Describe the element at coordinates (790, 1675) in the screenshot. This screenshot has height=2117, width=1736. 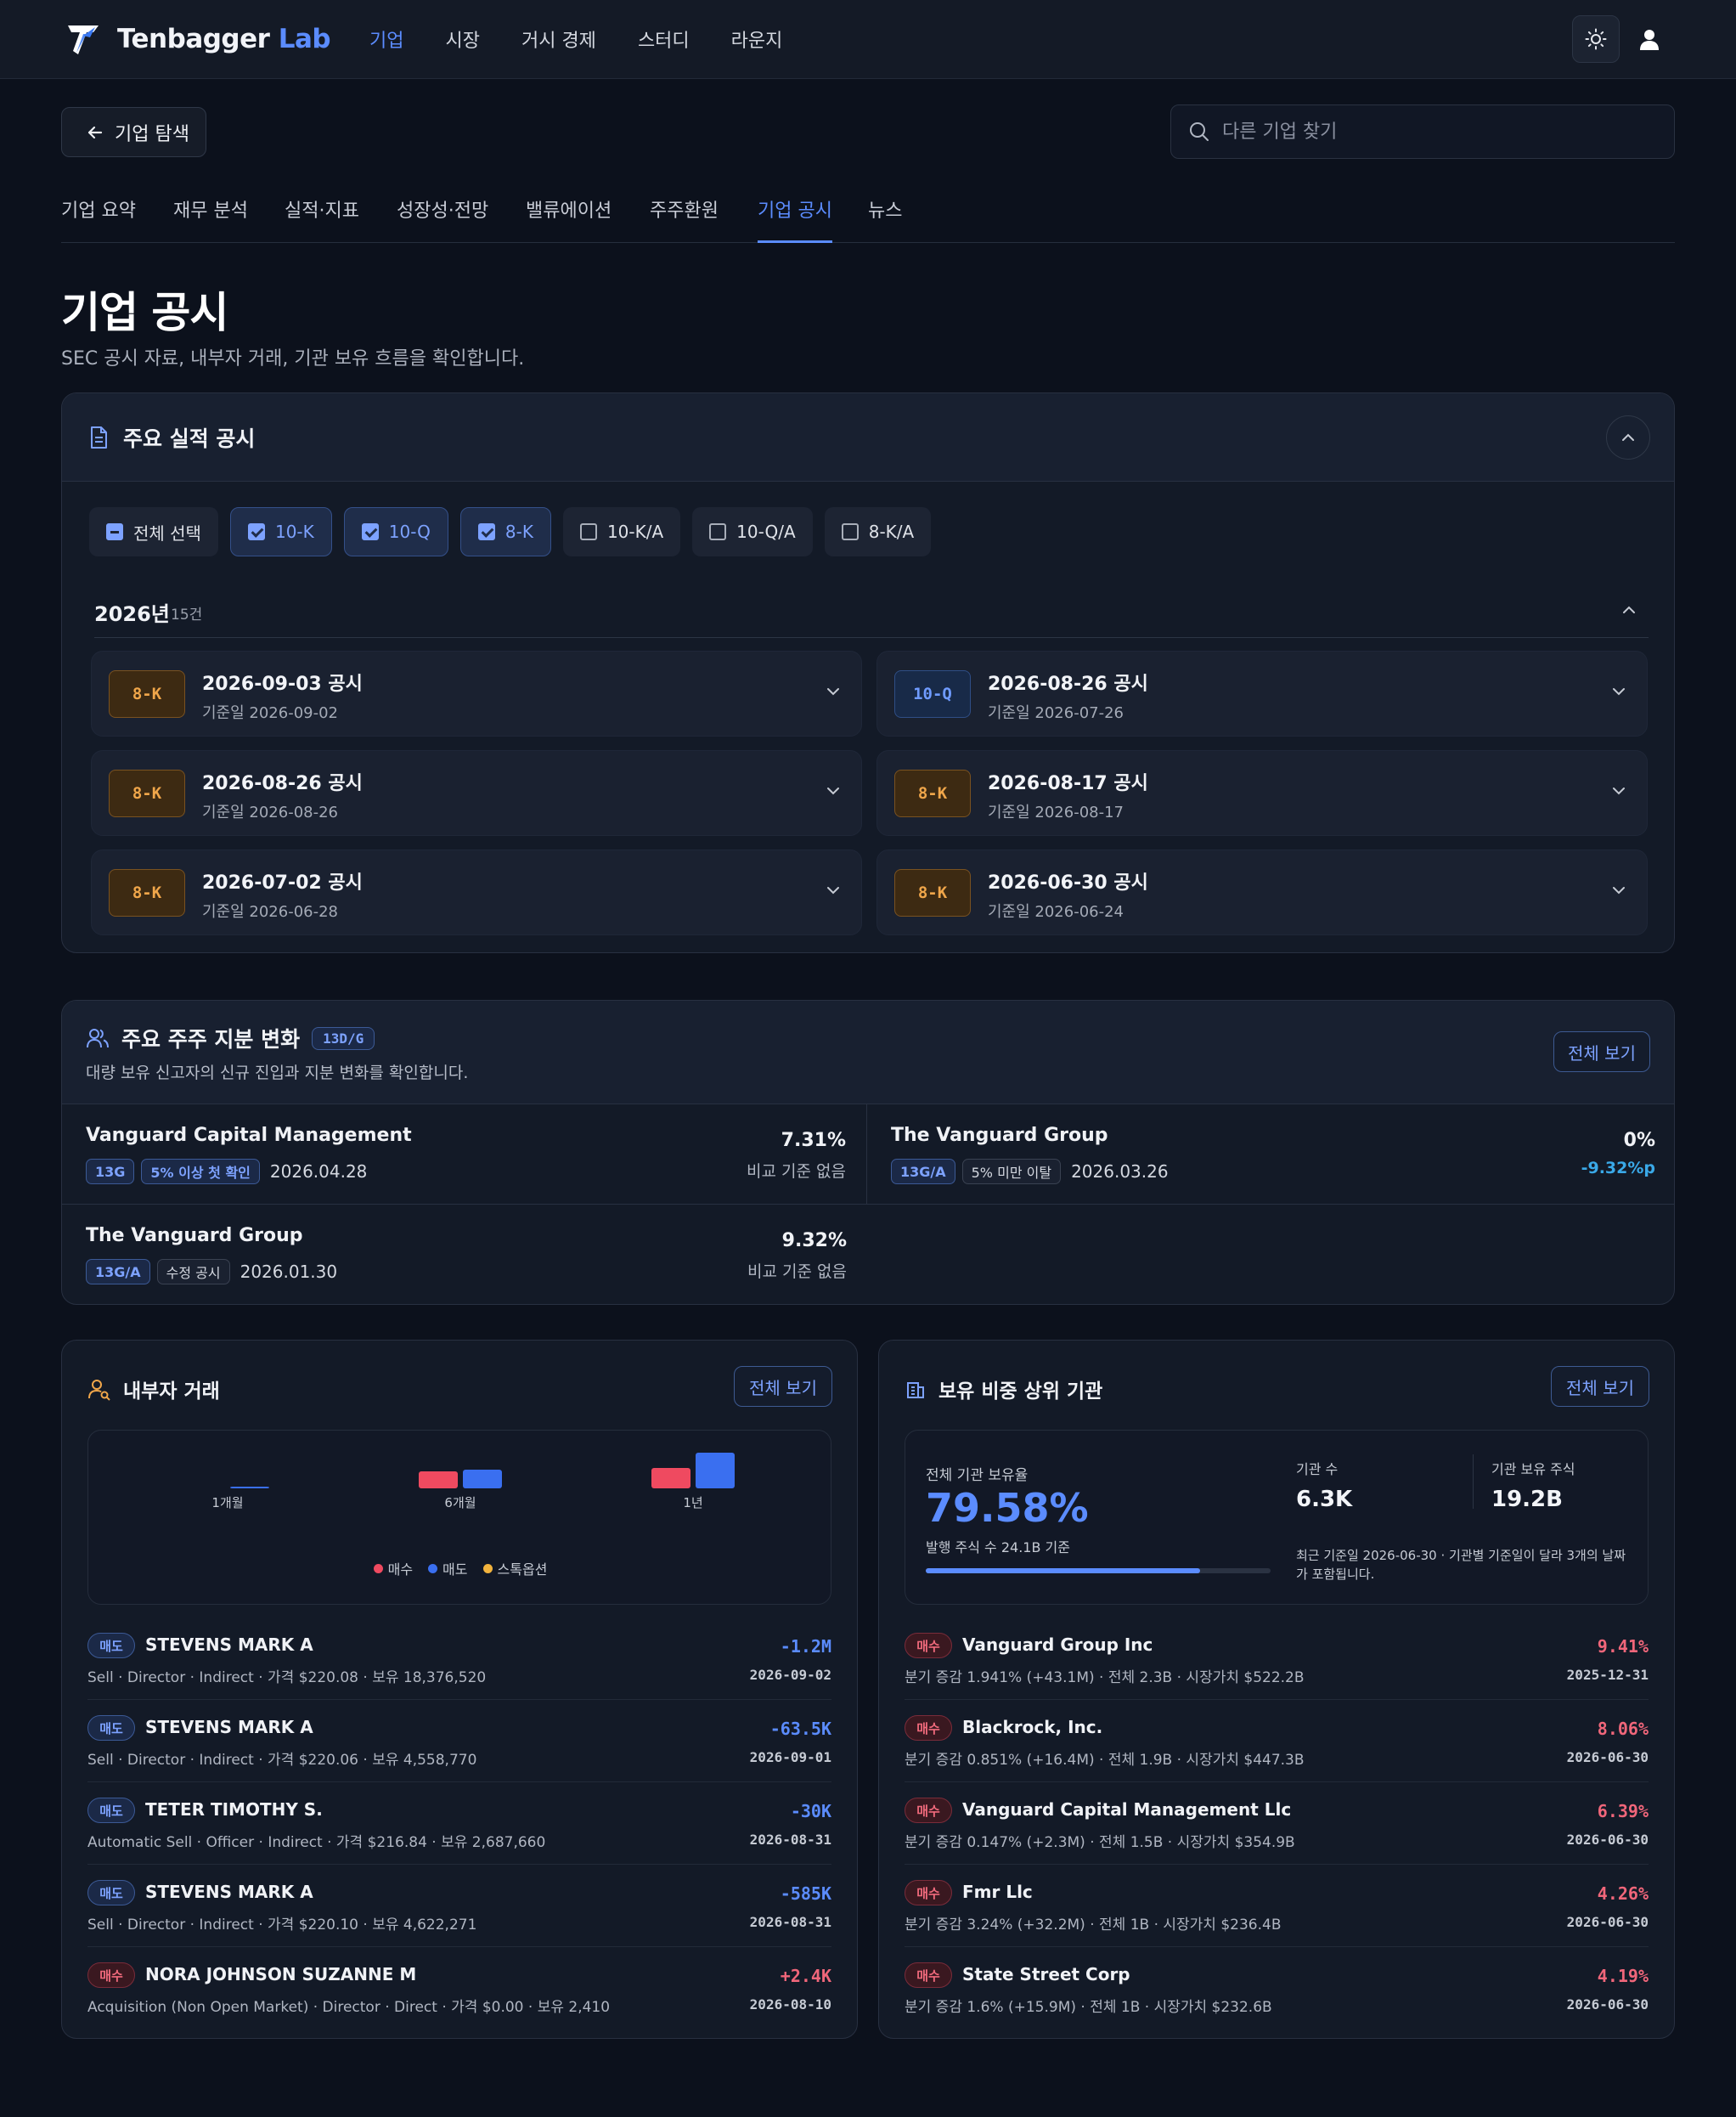
I see `insider-date: 2026-09-02` at that location.